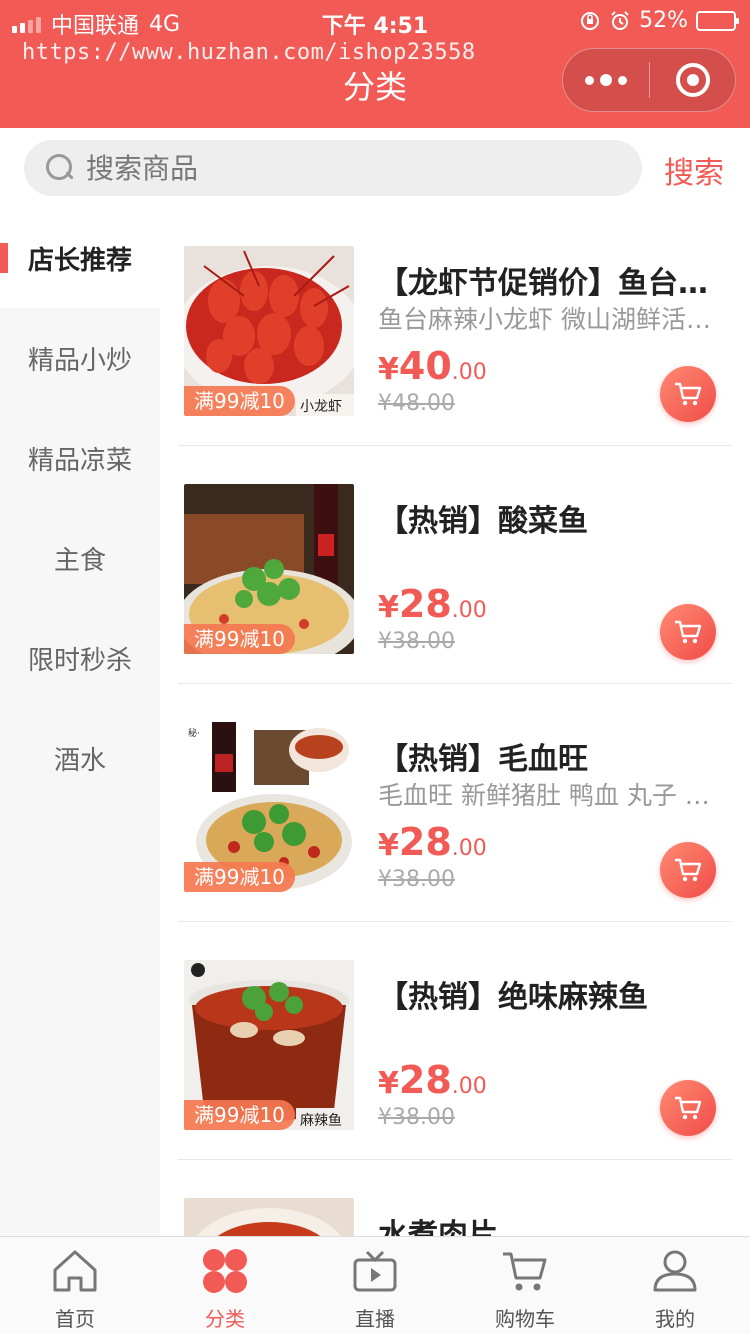 Image resolution: width=750 pixels, height=1334 pixels. I want to click on sidebar-item-drinks: 酒水, so click(80, 758).